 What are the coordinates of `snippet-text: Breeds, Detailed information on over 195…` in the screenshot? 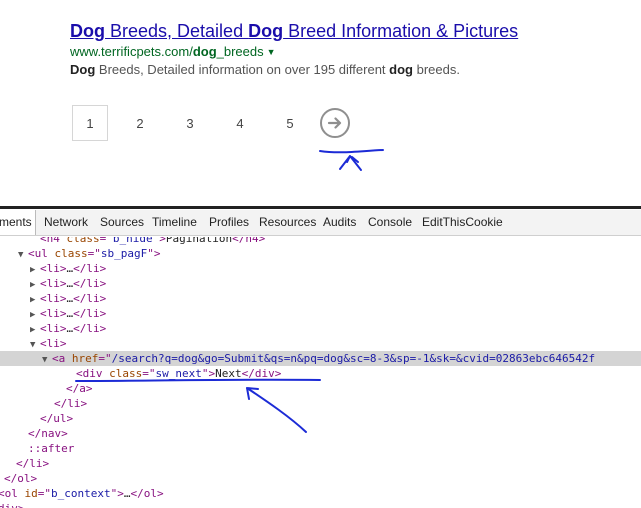 It's located at (242, 69).